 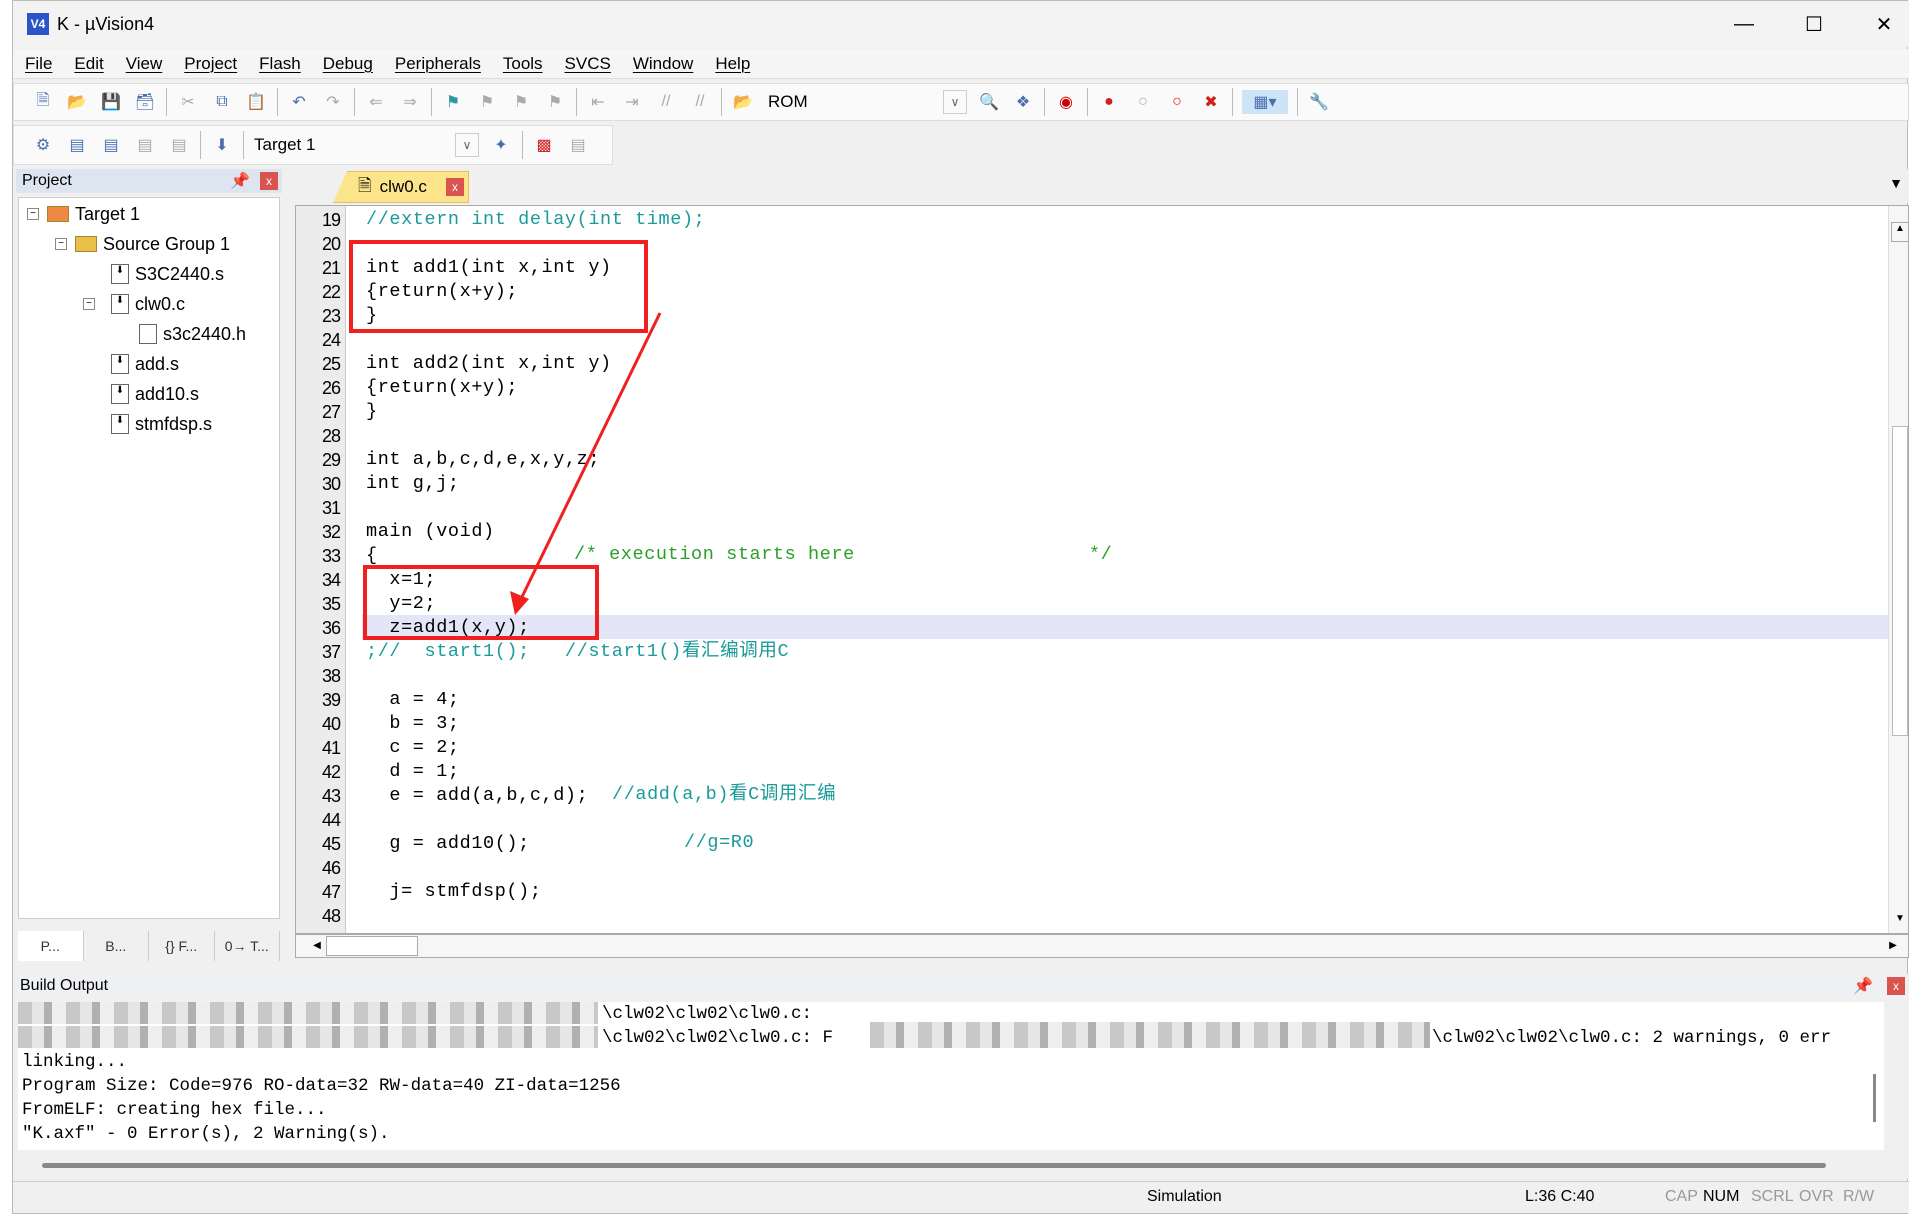 What do you see at coordinates (632, 102) in the screenshot?
I see `unindent-icon: ⇥` at bounding box center [632, 102].